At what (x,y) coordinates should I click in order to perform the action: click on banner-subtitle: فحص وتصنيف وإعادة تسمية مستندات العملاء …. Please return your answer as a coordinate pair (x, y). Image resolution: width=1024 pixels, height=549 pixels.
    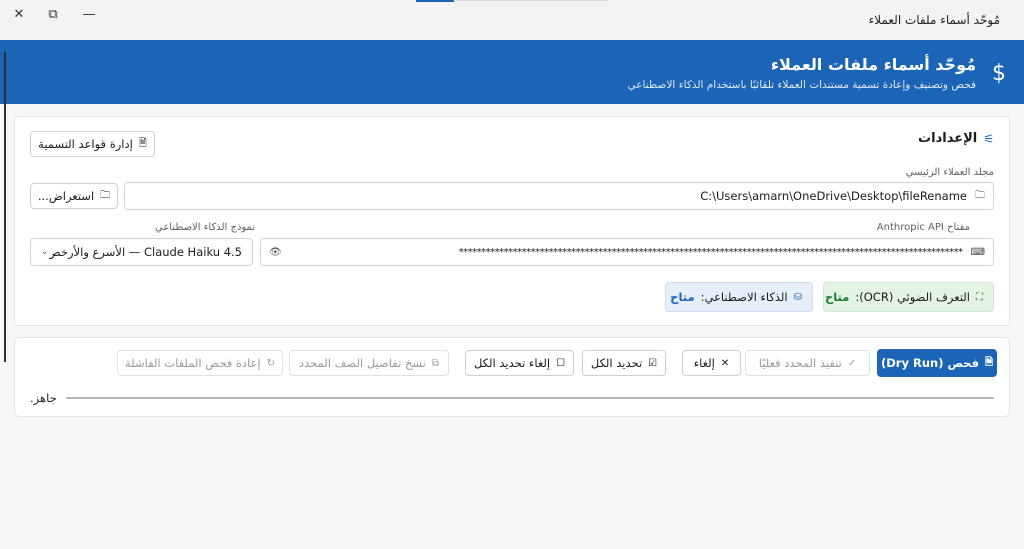
    Looking at the image, I should click on (801, 85).